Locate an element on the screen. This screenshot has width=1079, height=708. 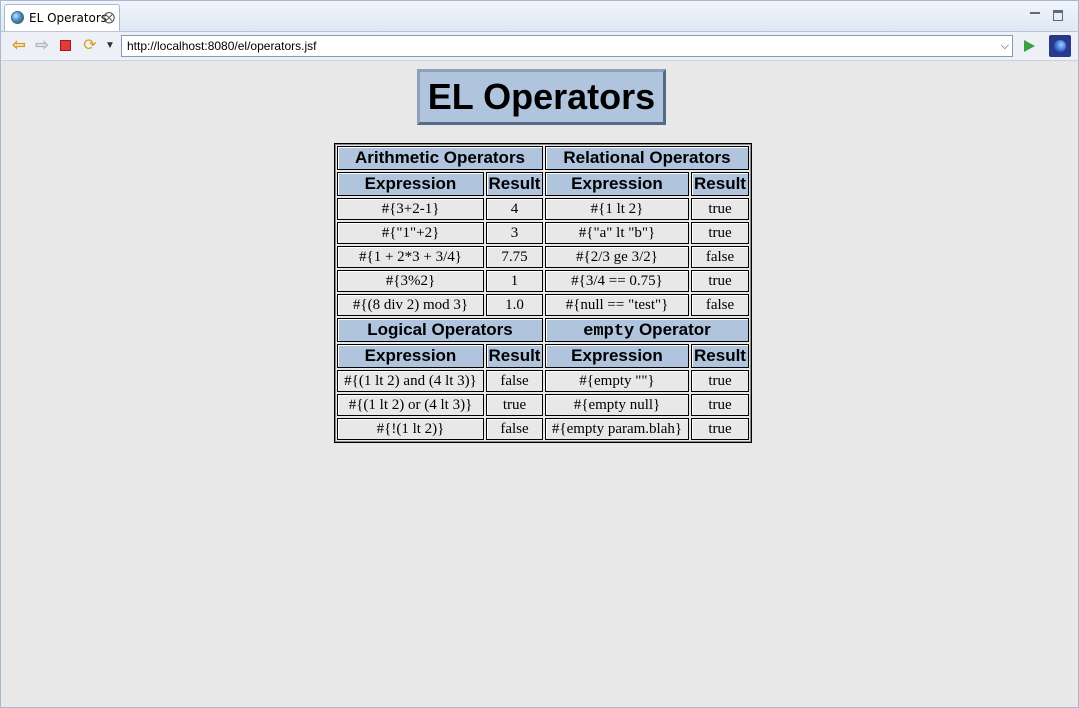
arithmetic-header: Arithmetic Operators is located at coordinates (440, 158).